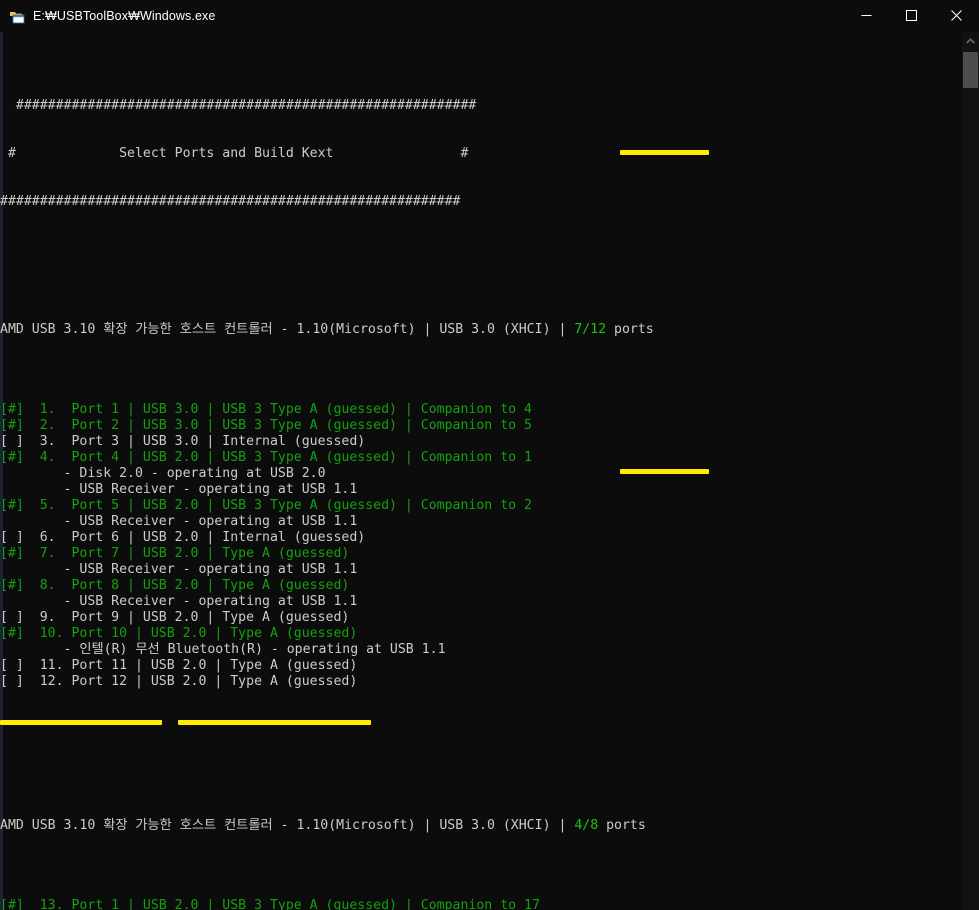 This screenshot has height=910, width=979. I want to click on window-titlebar: E:₩USBToolBox₩Windows.exe, so click(489, 16).